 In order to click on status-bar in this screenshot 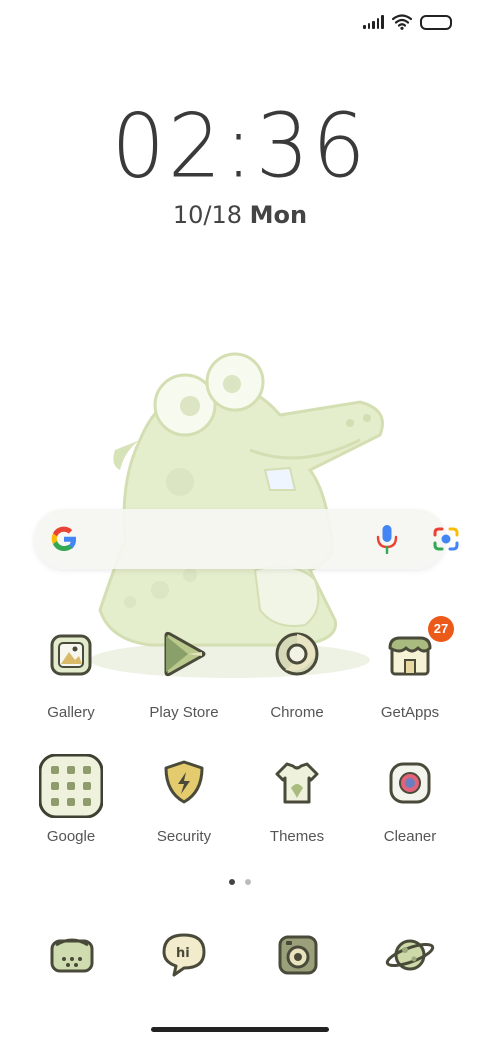, I will do `click(407, 22)`.